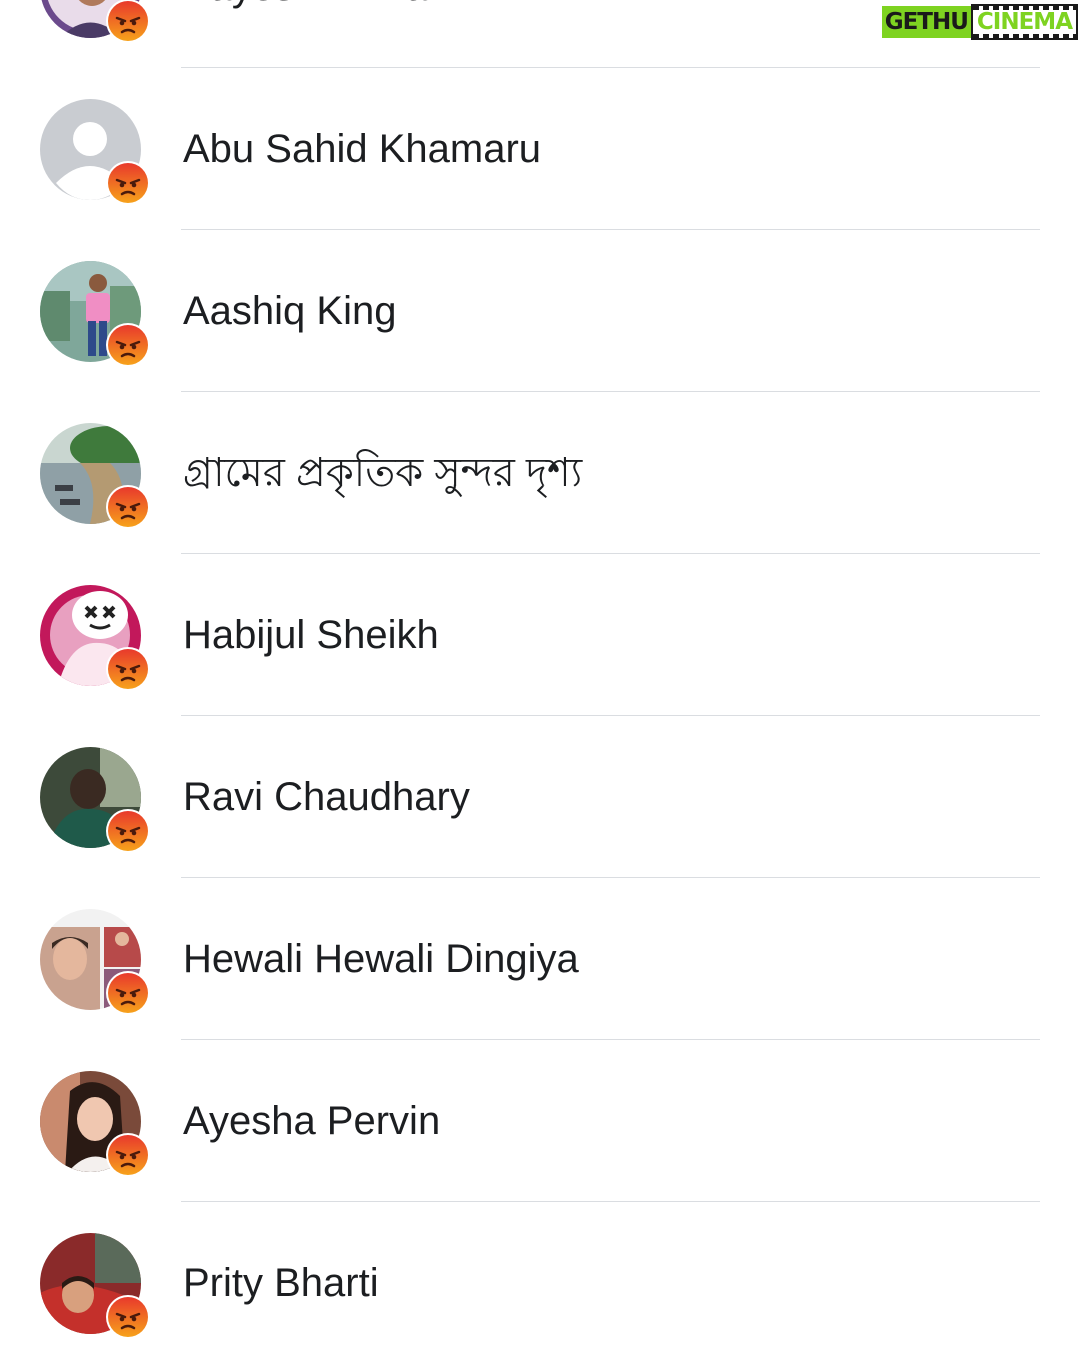 The height and width of the screenshot is (1364, 1080). Describe the element at coordinates (540, 797) in the screenshot. I see `list-item: Ravi Chaudhary` at that location.